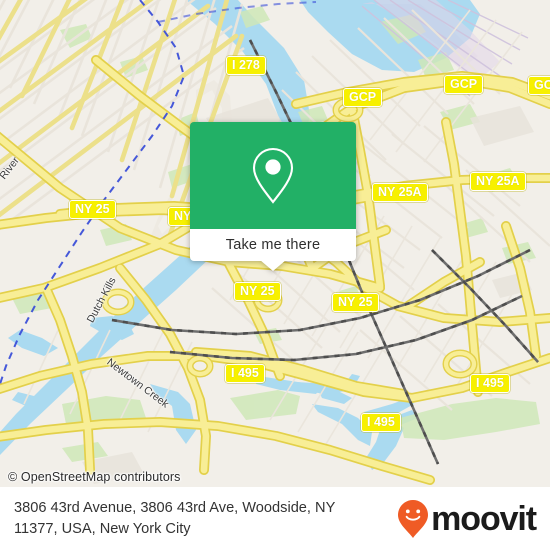  I want to click on moovit-pin-smiley-icon, so click(413, 518).